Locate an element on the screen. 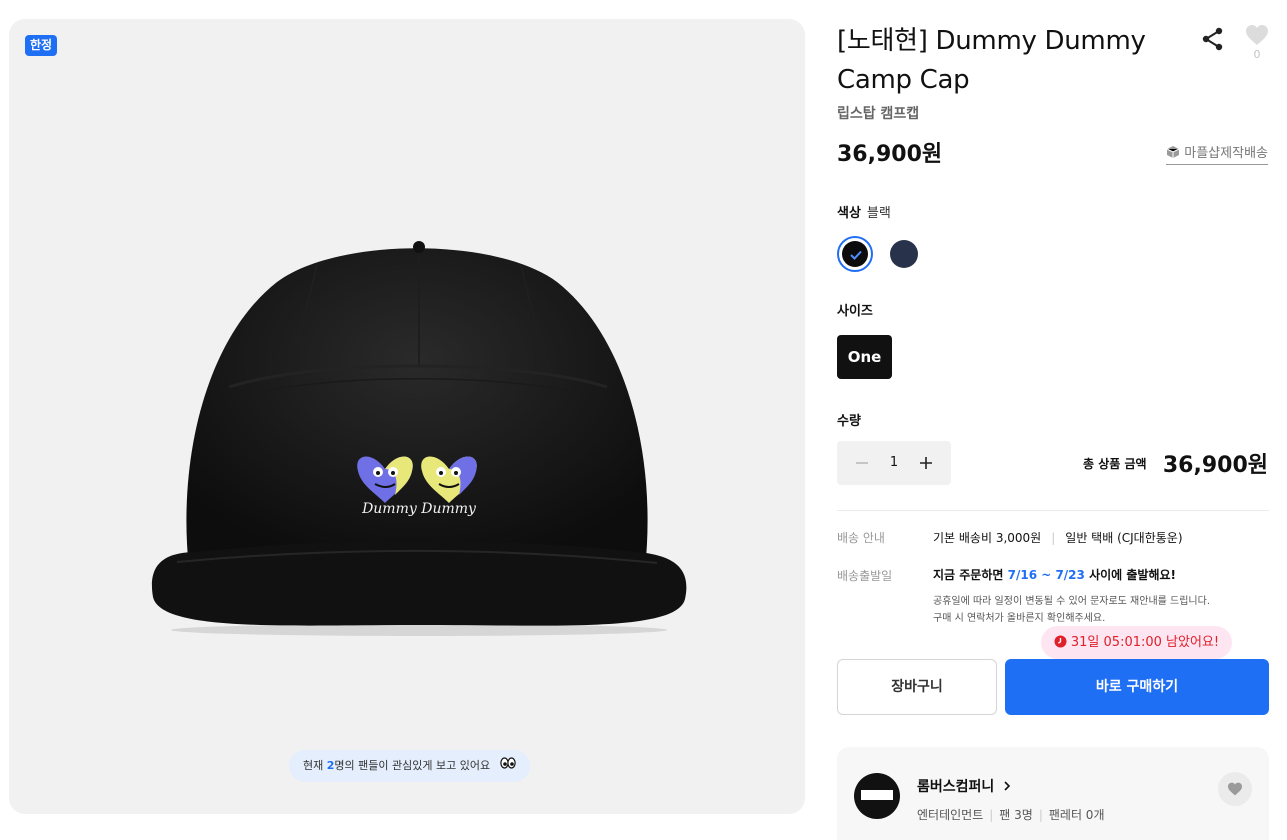 The image size is (1287, 840). total-price-value: 36,900원 is located at coordinates (1215, 465).